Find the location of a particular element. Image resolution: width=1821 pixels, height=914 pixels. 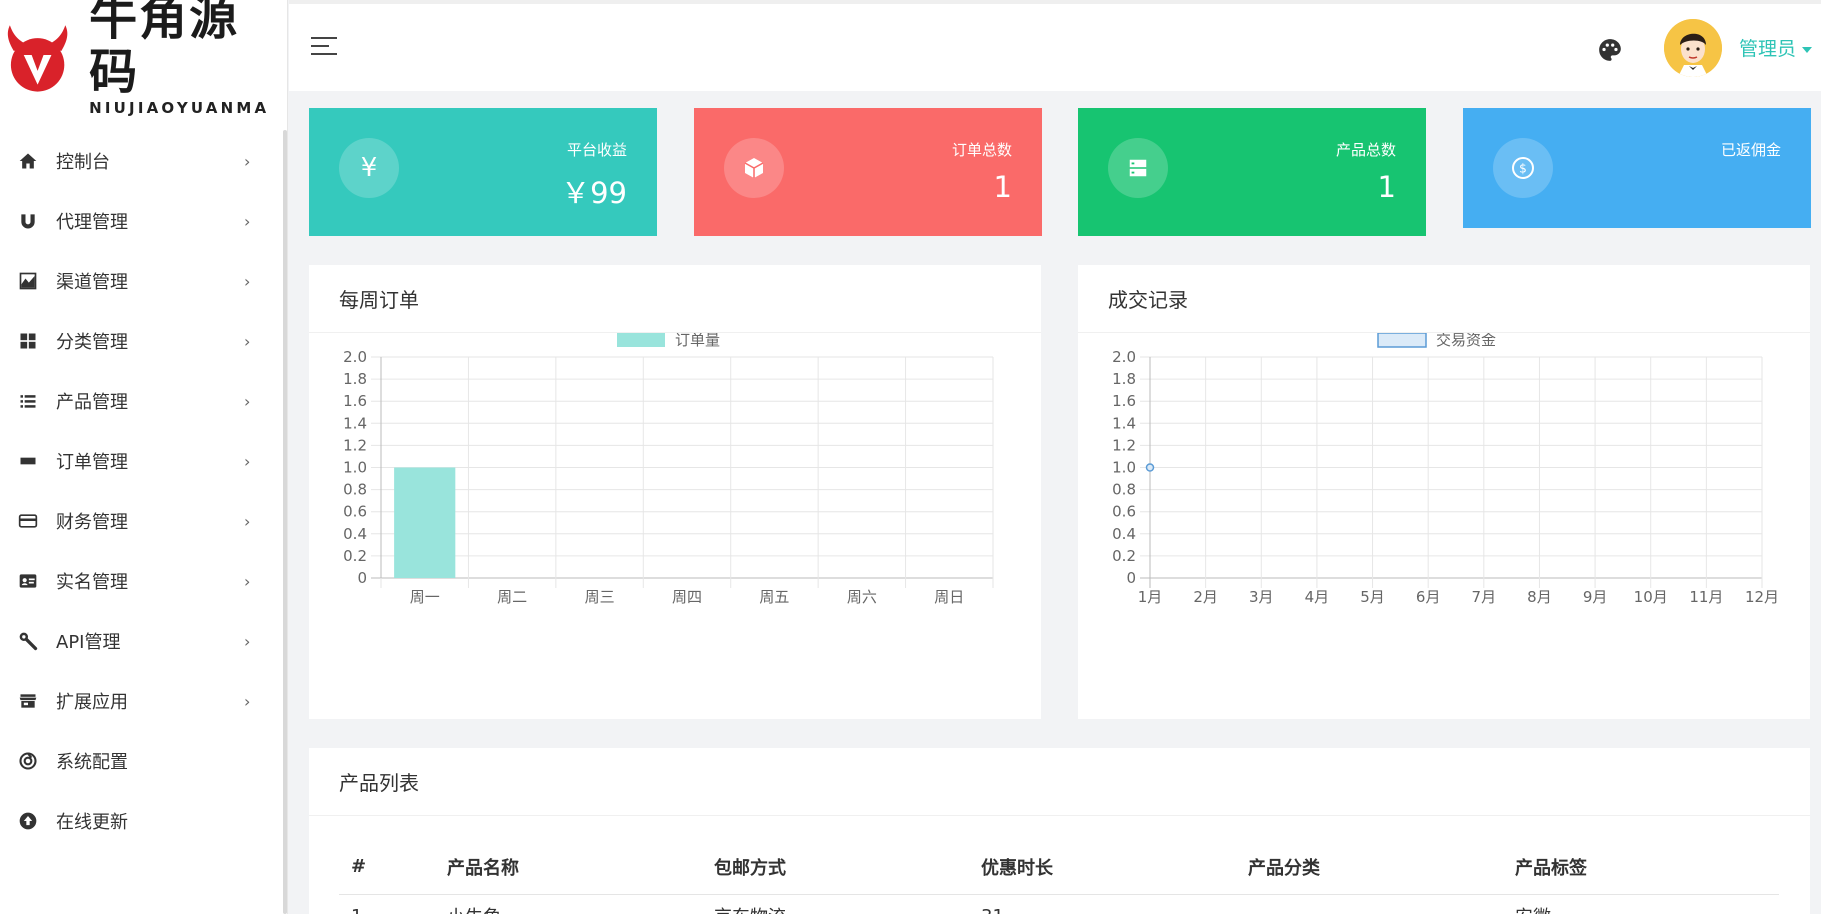

panel-title: 成交记录 is located at coordinates (1444, 299).